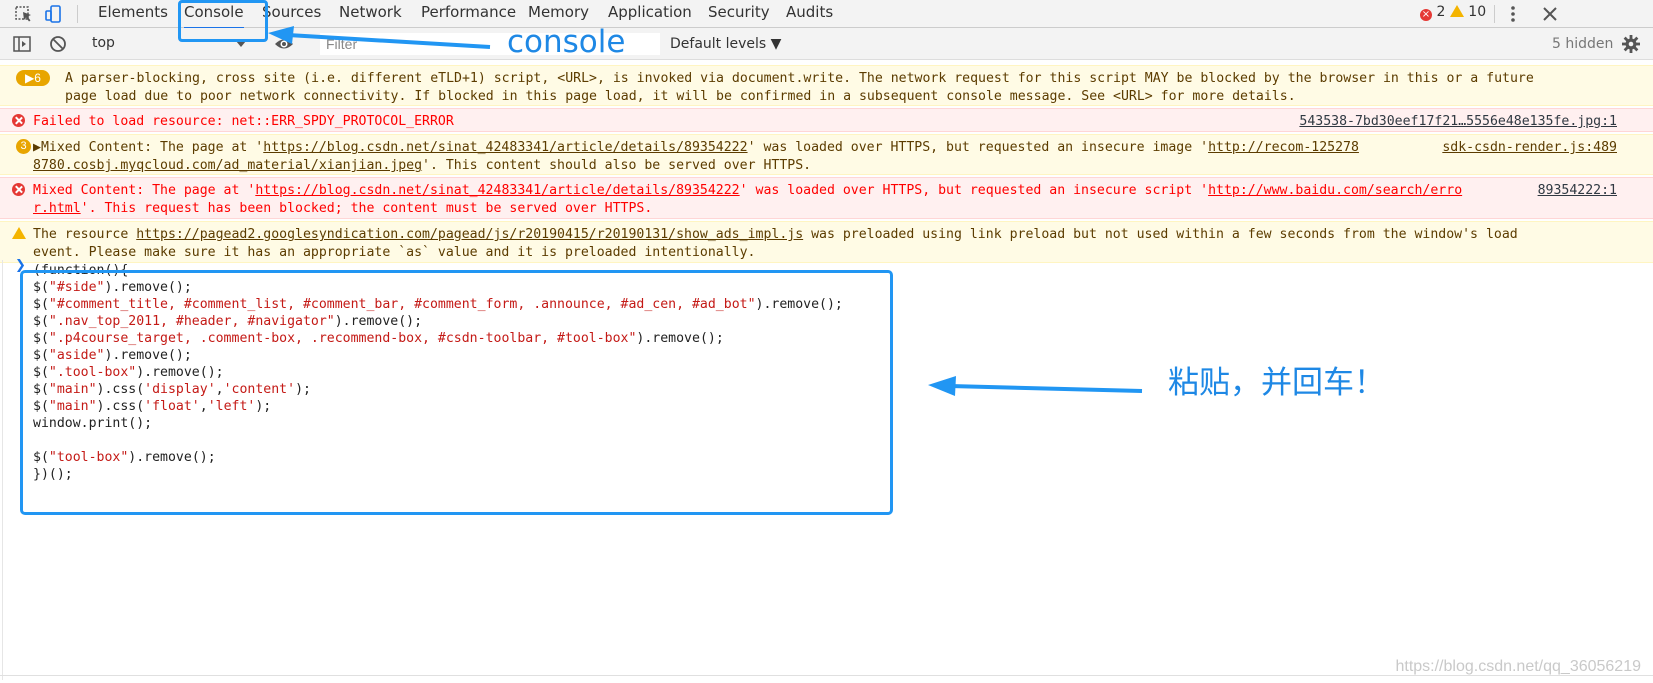  What do you see at coordinates (379, 37) in the screenshot?
I see `arrow-to-console-tab` at bounding box center [379, 37].